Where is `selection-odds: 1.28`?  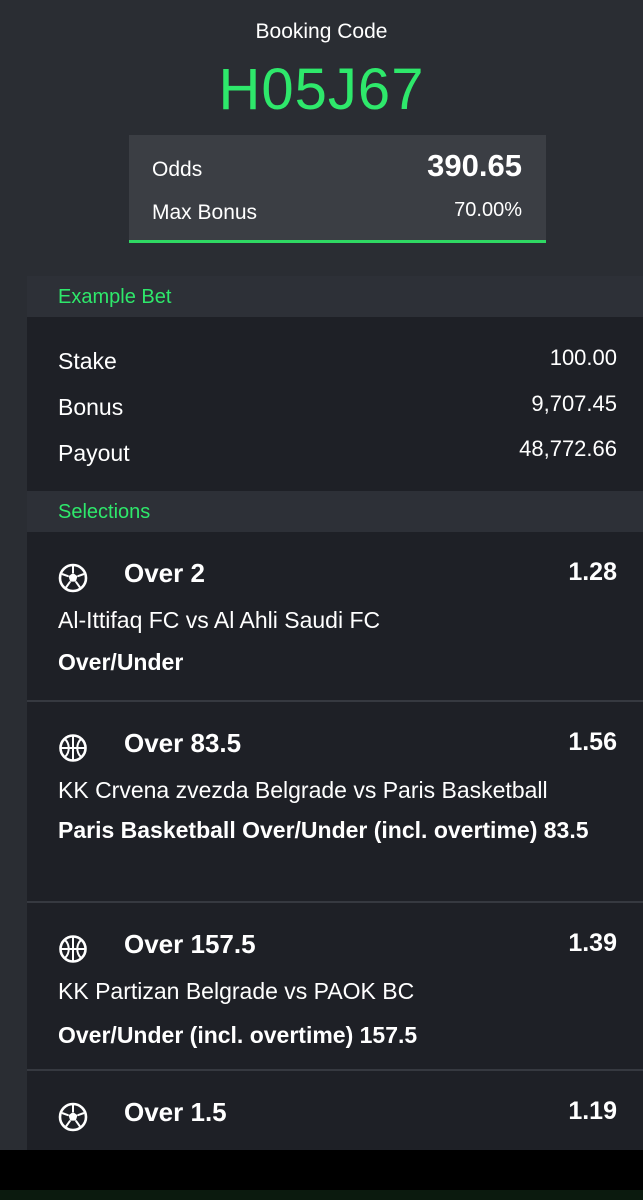
selection-odds: 1.28 is located at coordinates (592, 572).